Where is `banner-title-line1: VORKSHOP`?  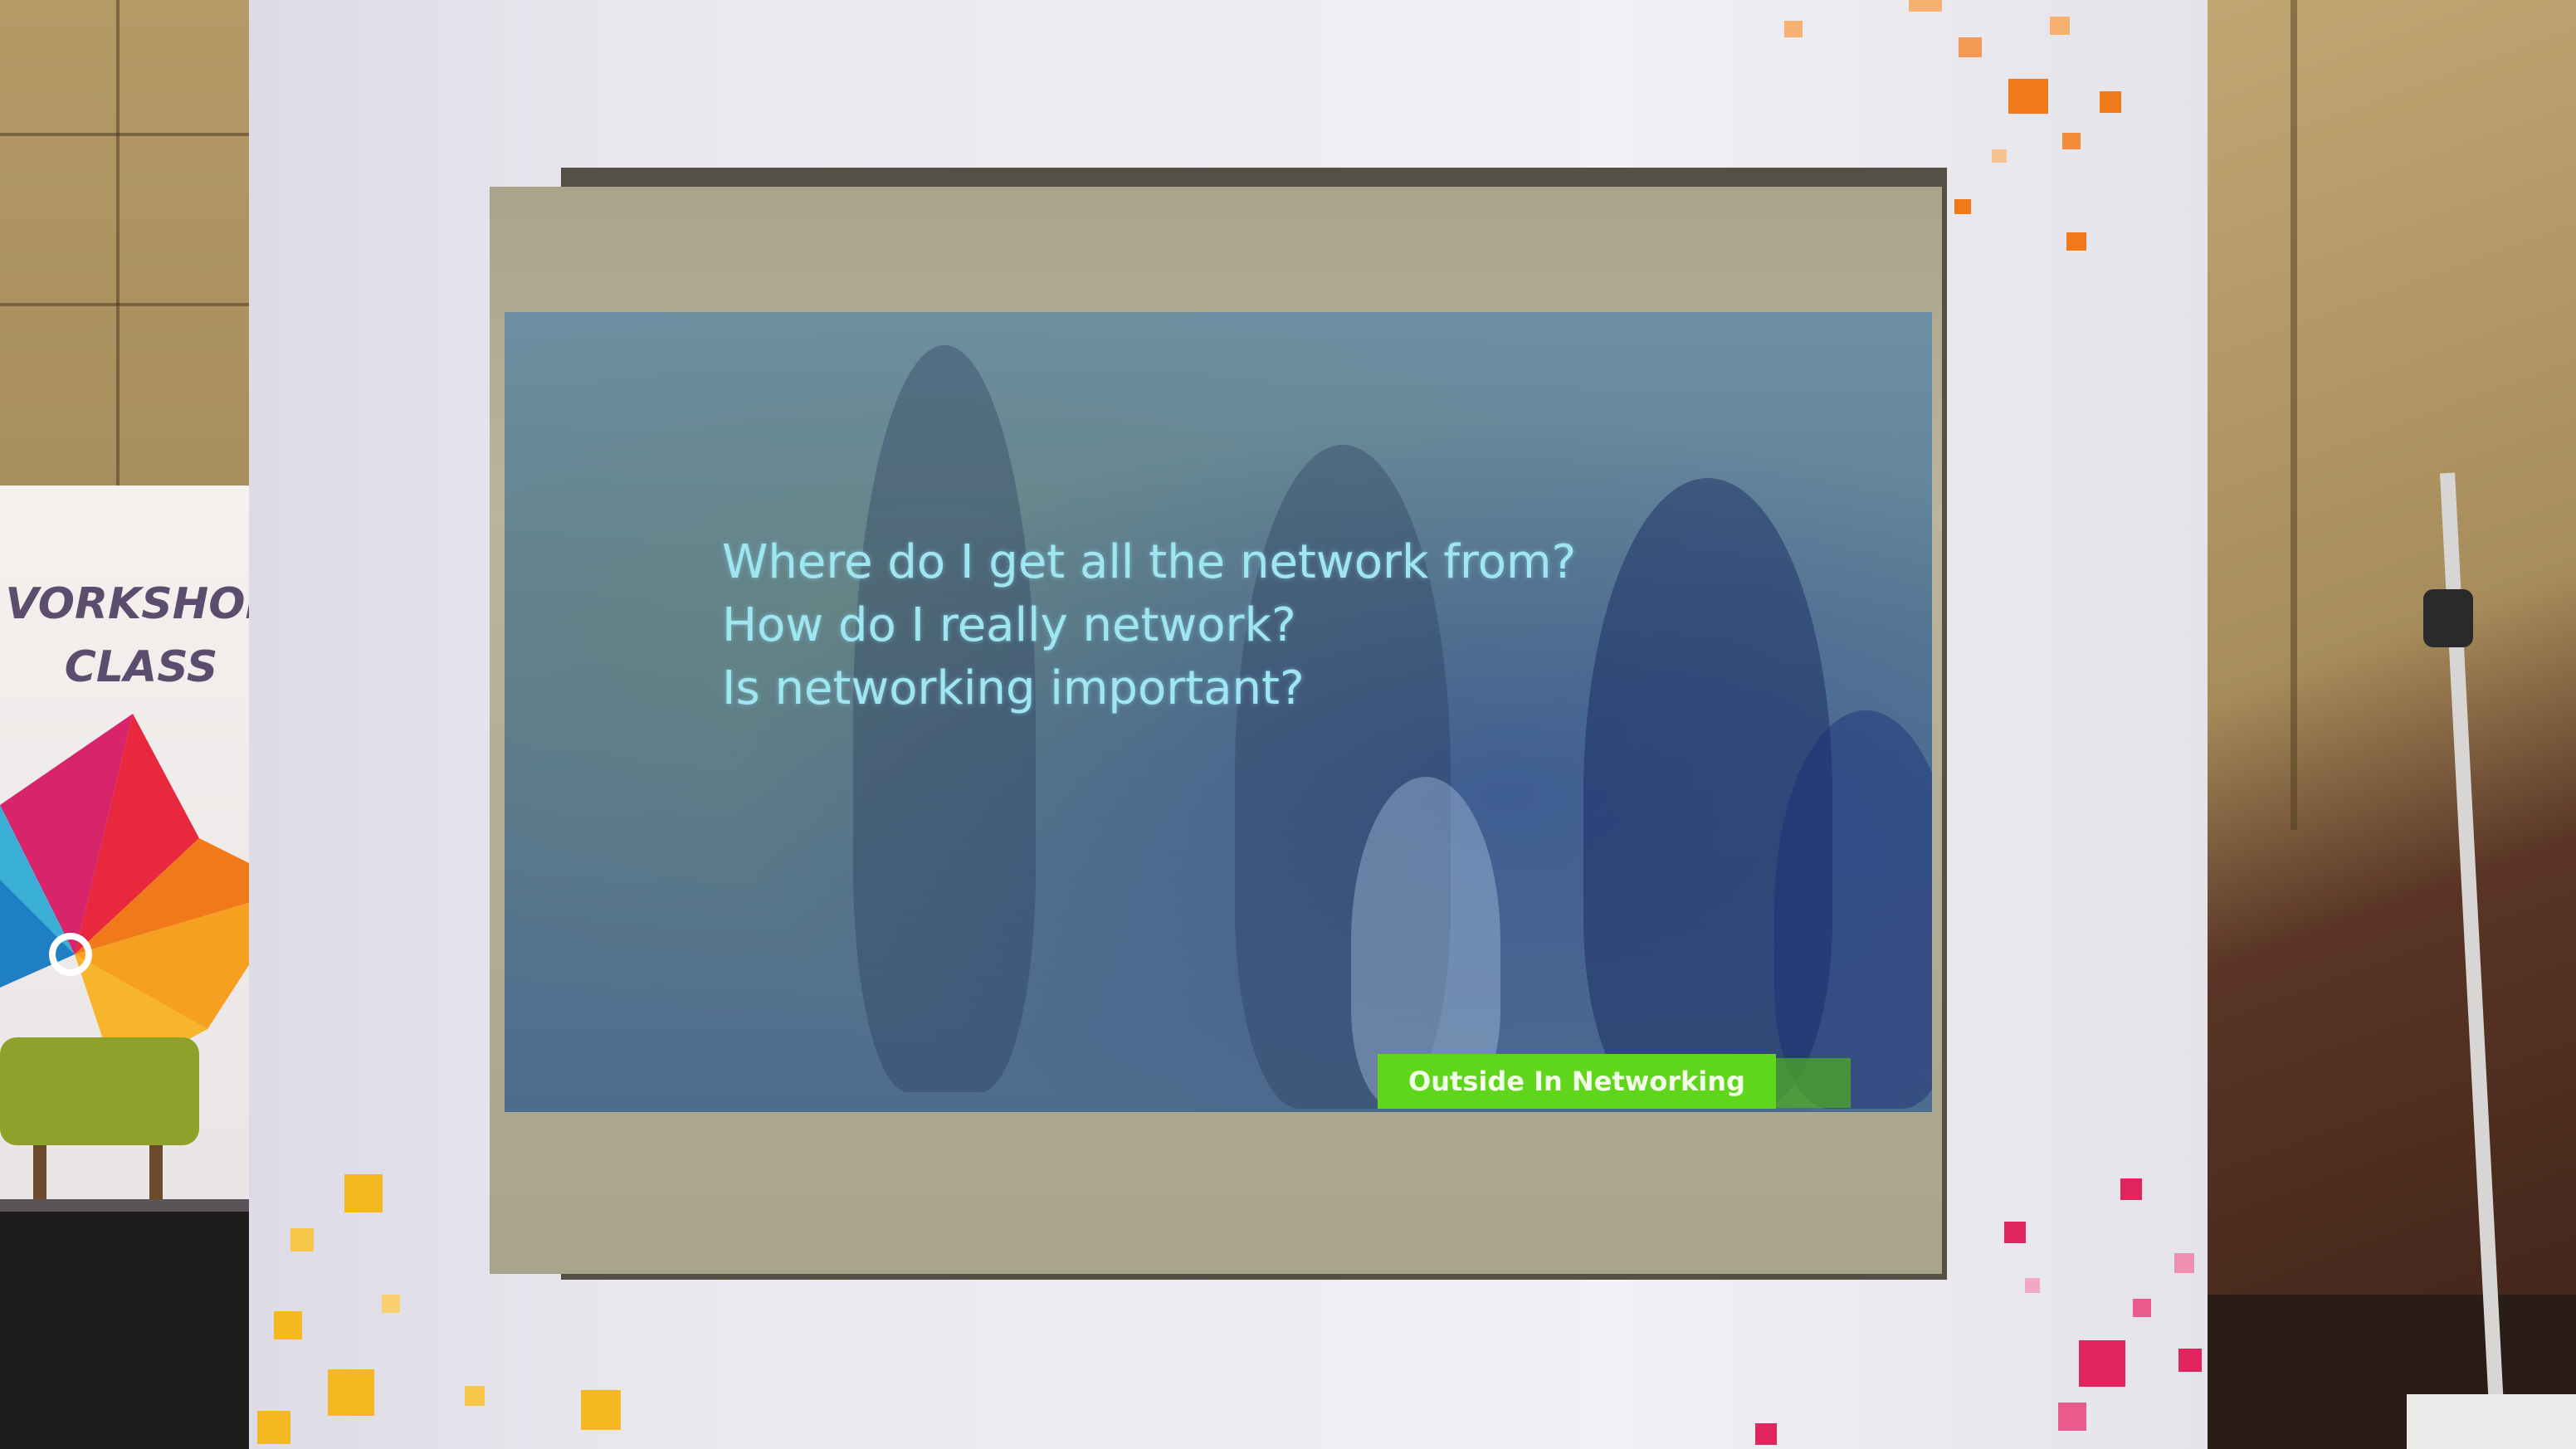
banner-title-line1: VORKSHOP is located at coordinates (141, 604).